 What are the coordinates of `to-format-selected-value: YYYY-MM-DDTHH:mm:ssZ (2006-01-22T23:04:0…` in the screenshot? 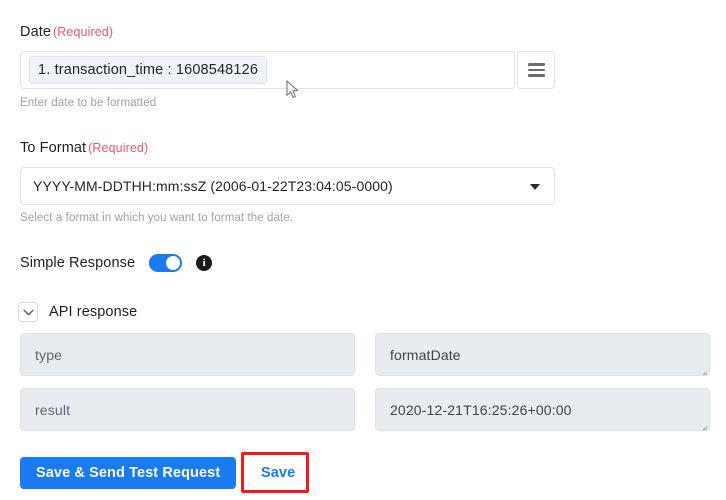 It's located at (213, 186).